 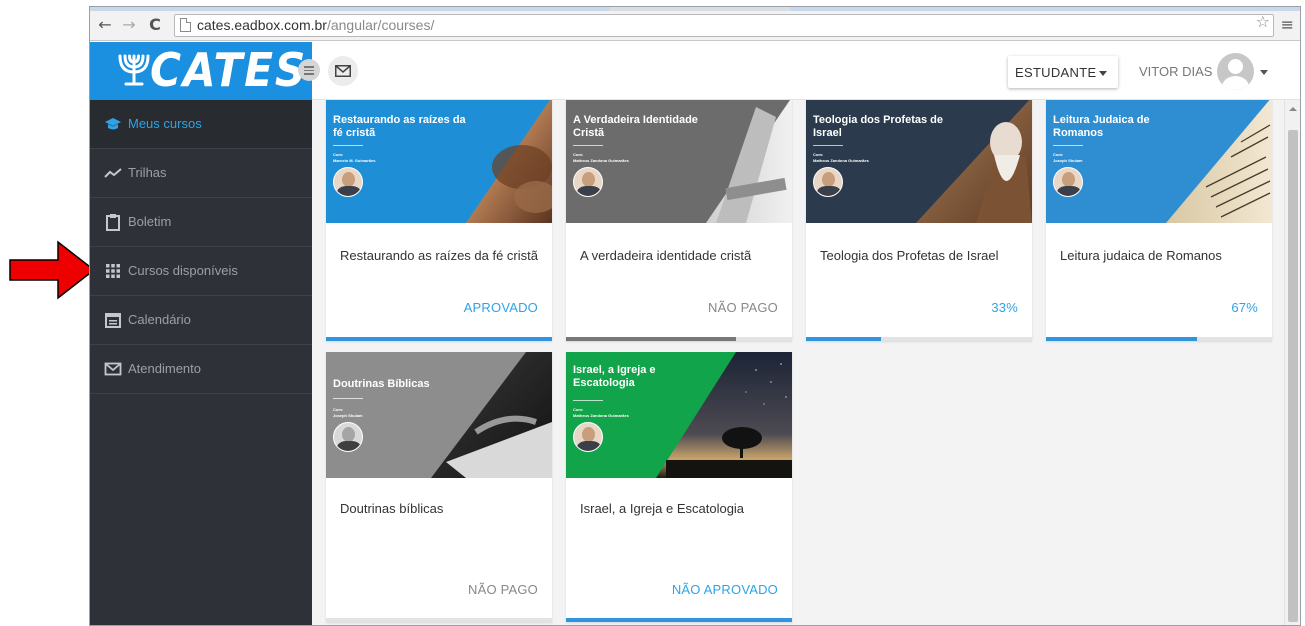 I want to click on cover-title: Teologia dos Profetas de Israel, so click(x=878, y=126).